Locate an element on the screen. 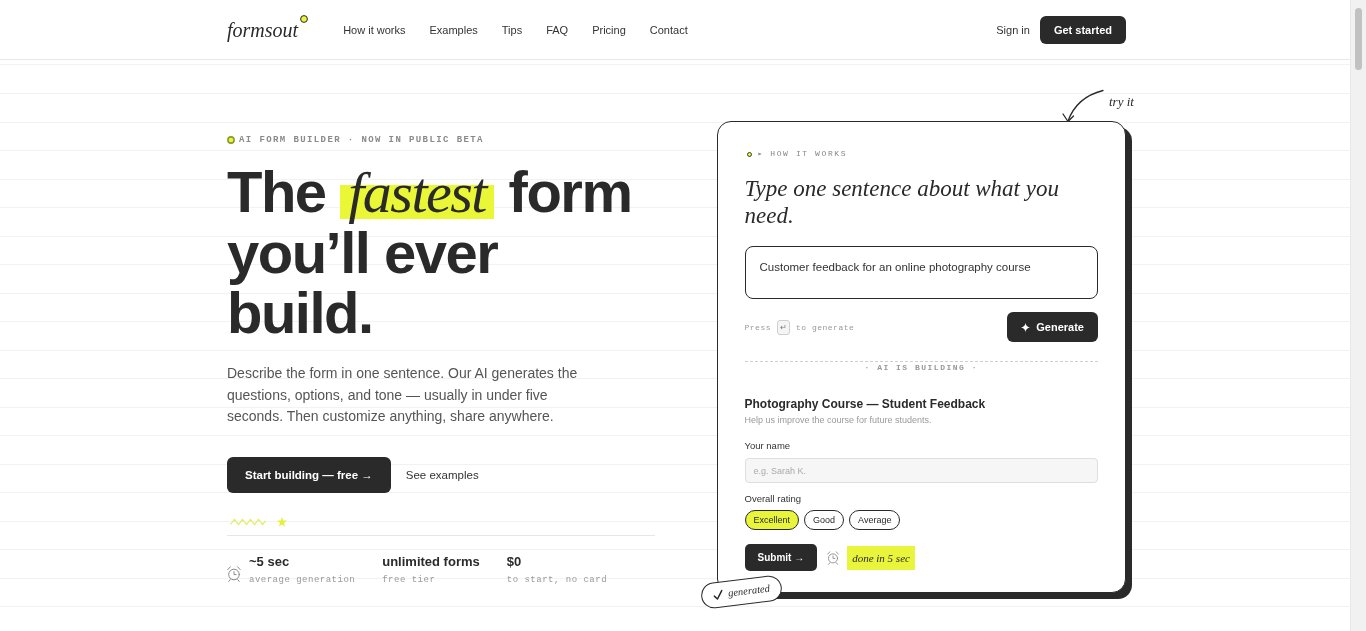 This screenshot has height=631, width=1366. rating-option: Good is located at coordinates (824, 520).